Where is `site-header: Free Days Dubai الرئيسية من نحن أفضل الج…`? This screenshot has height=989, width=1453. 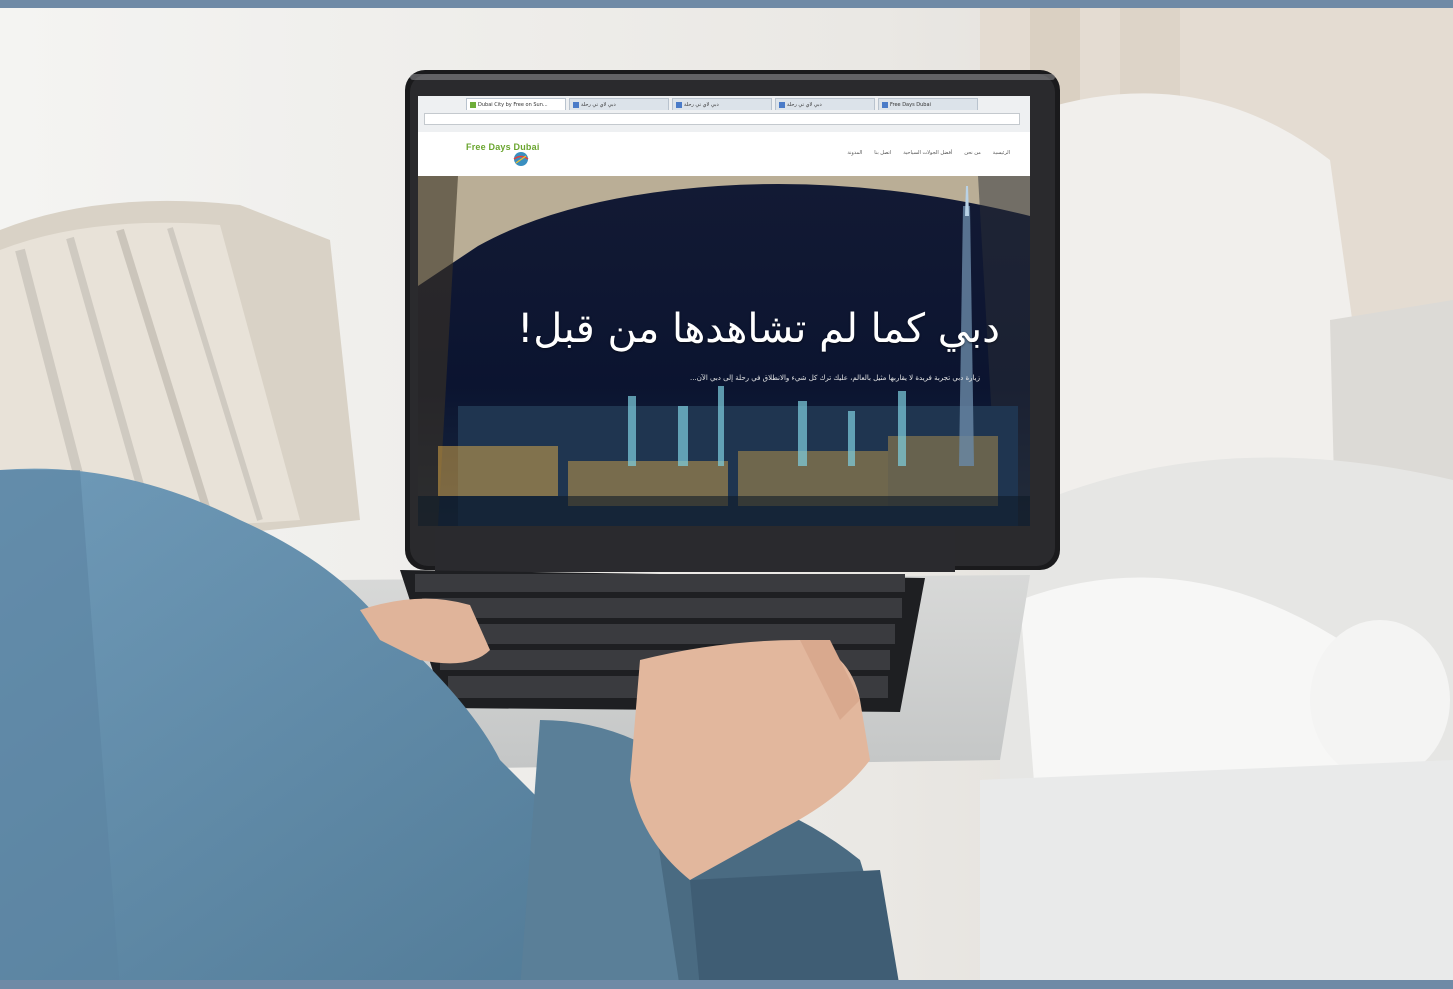
site-header: Free Days Dubai الرئيسية من نحن أفضل الج… is located at coordinates (724, 154).